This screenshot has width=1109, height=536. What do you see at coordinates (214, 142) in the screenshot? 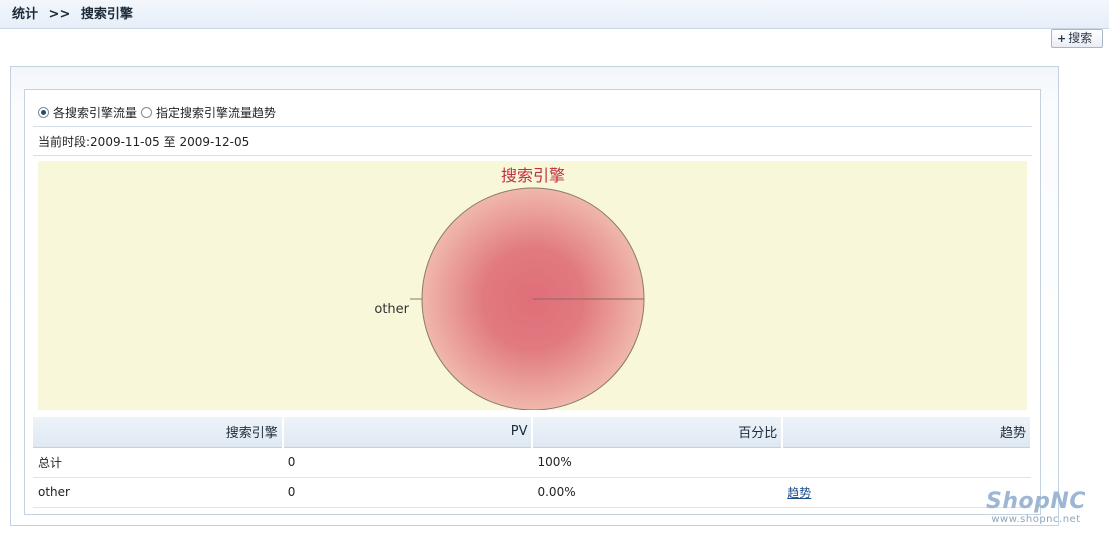
I see `period-end: 2009-12-05` at bounding box center [214, 142].